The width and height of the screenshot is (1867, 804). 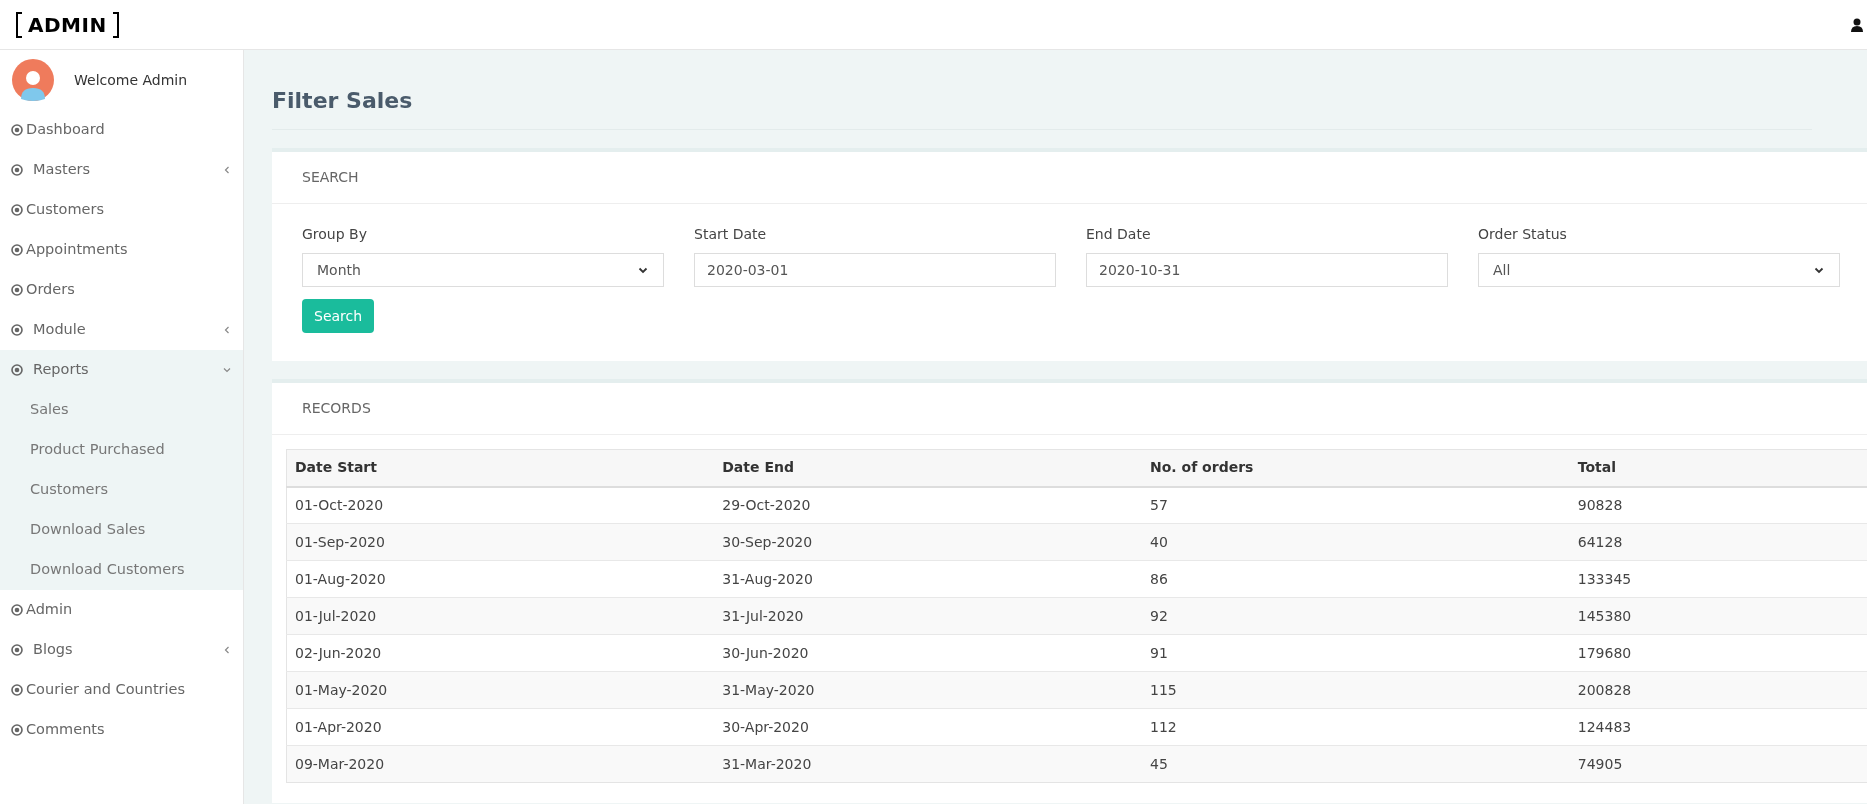 I want to click on table-cell: 64128, so click(x=1718, y=542).